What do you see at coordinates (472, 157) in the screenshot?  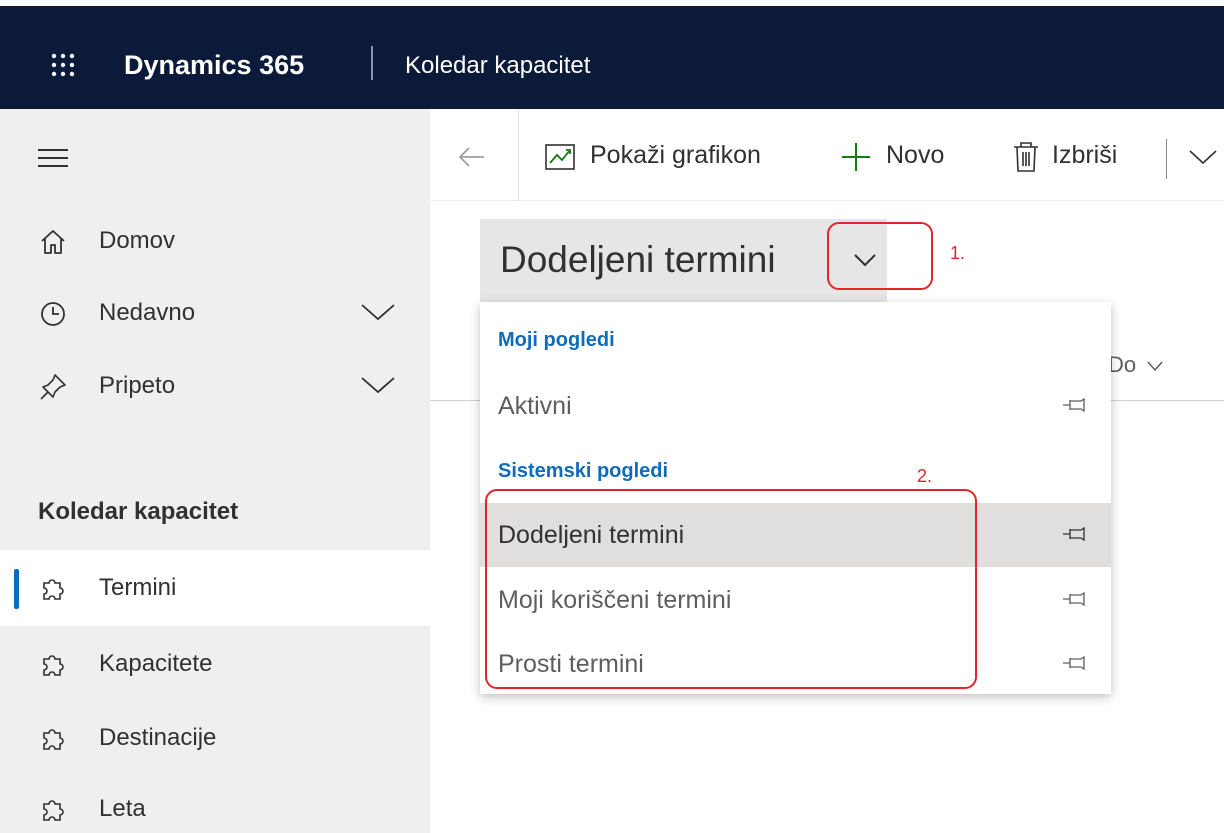 I see `back-arrow-icon` at bounding box center [472, 157].